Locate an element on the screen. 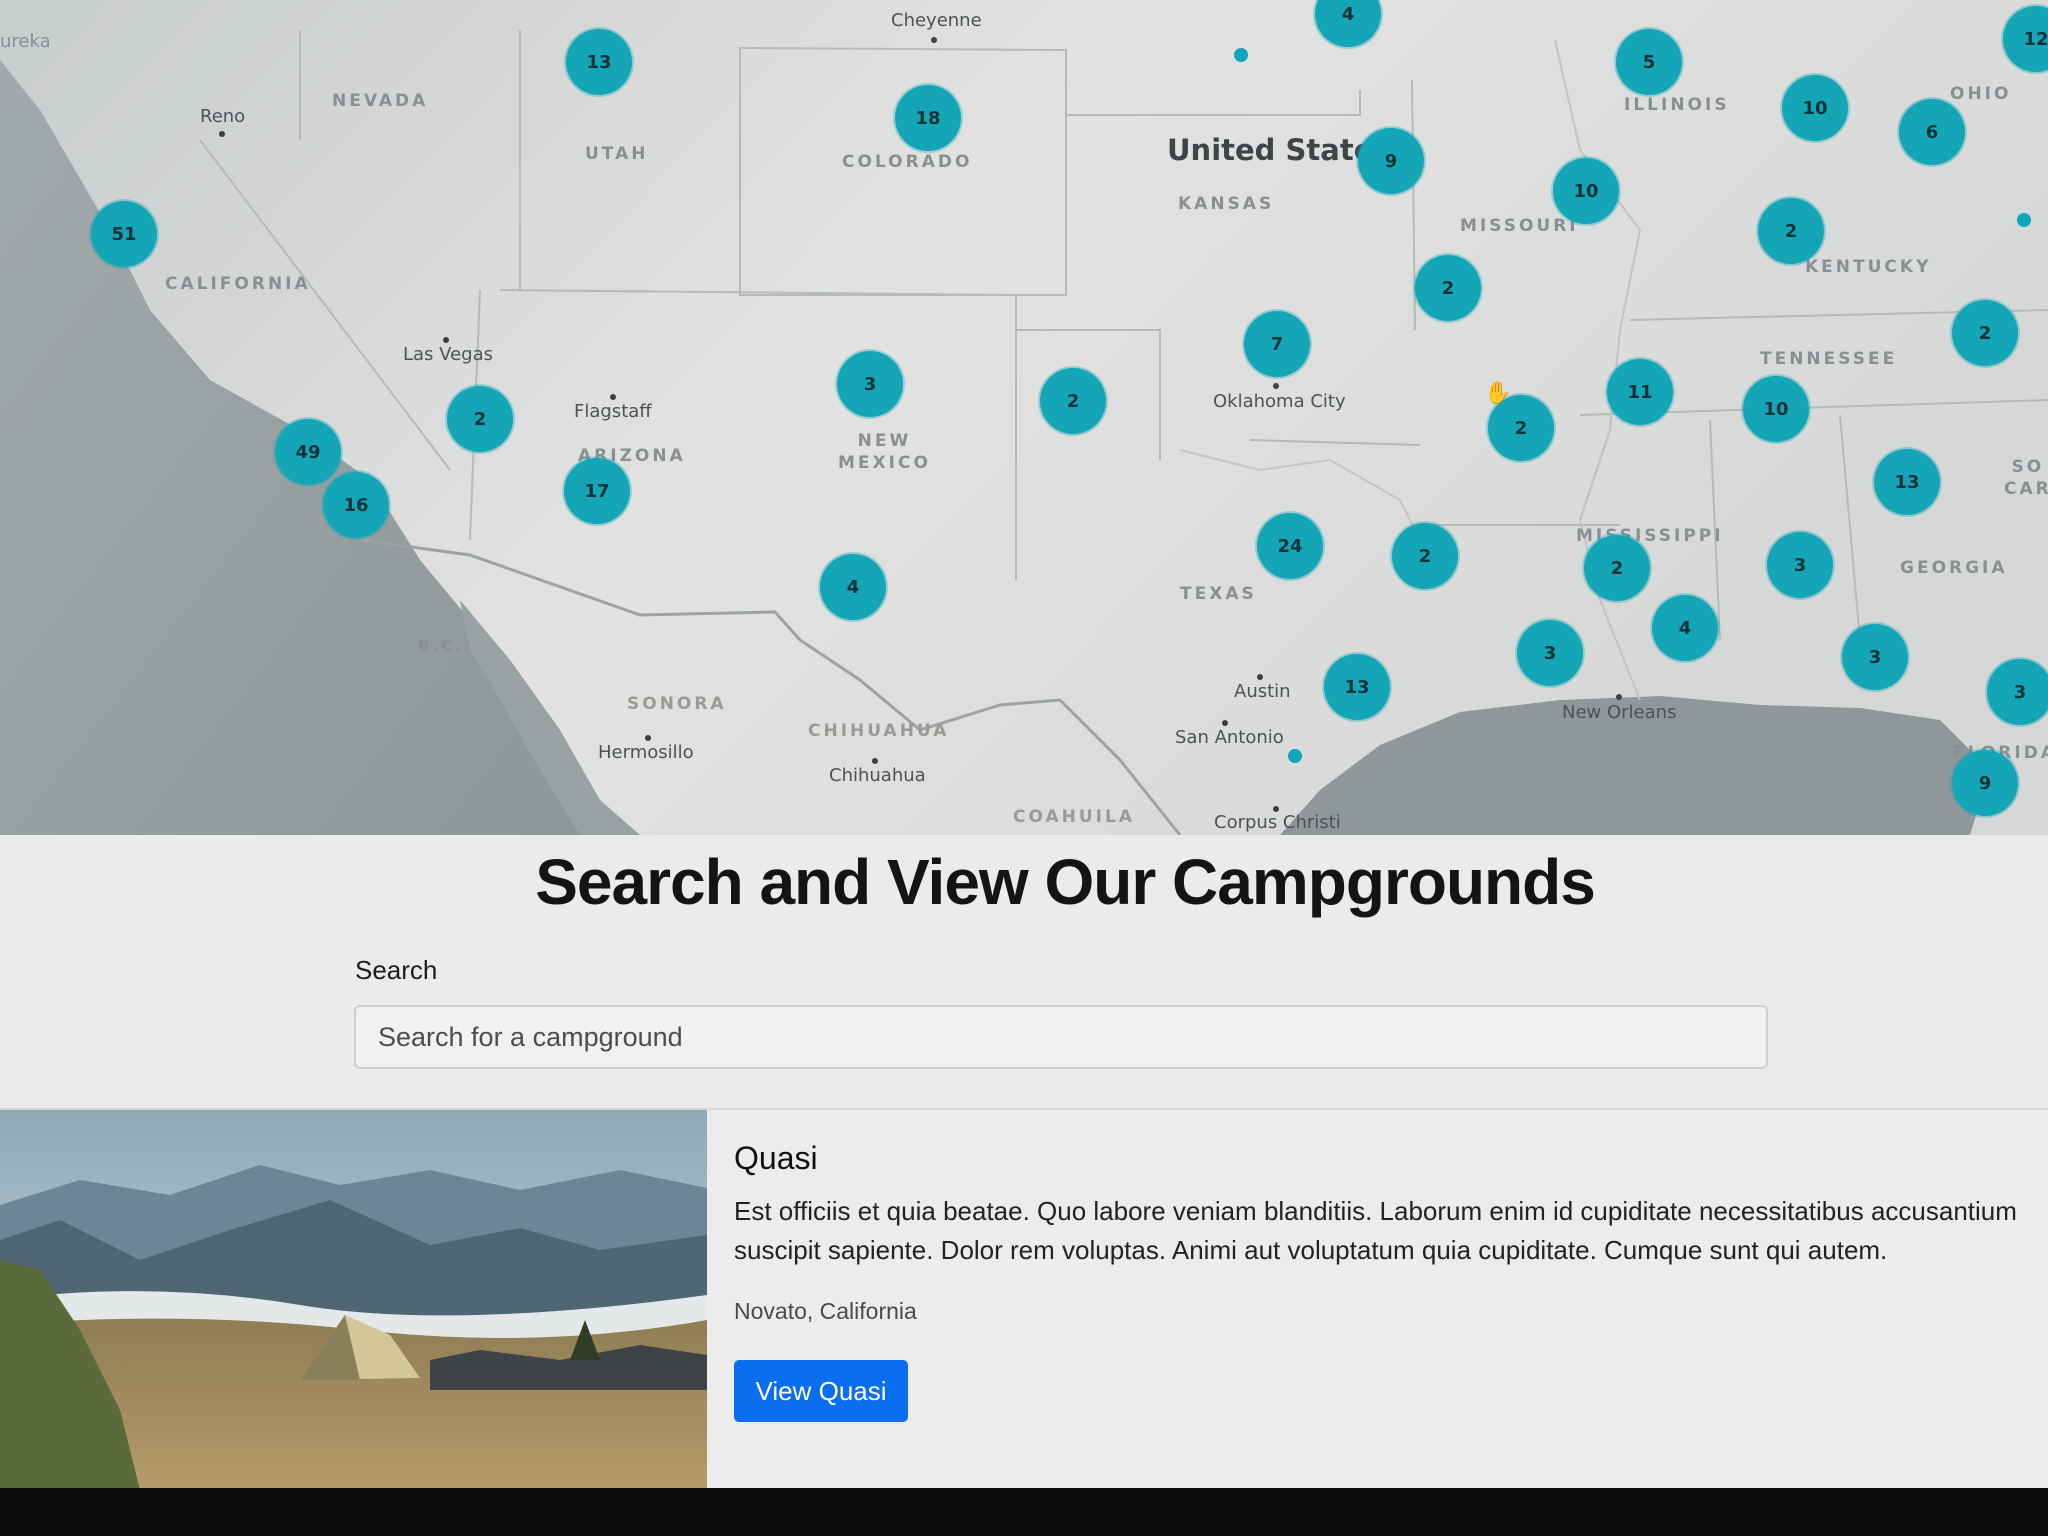 This screenshot has width=2048, height=1536. map-cluster-marker: 18 is located at coordinates (928, 118).